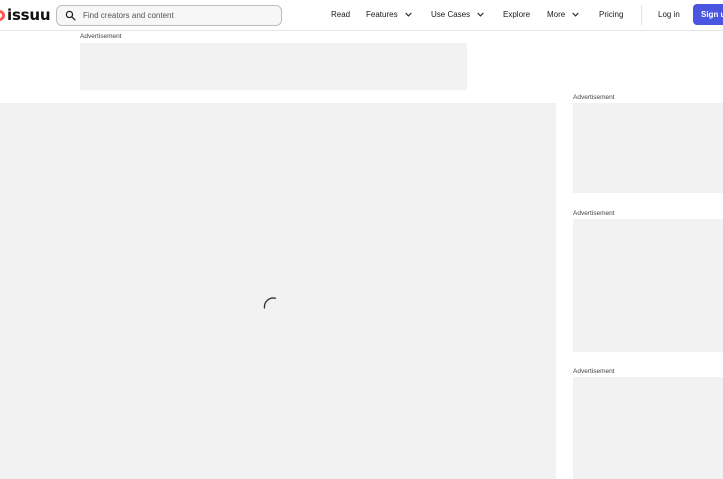  Describe the element at coordinates (451, 14) in the screenshot. I see `nav-use-cases-label: Use Cases` at that location.